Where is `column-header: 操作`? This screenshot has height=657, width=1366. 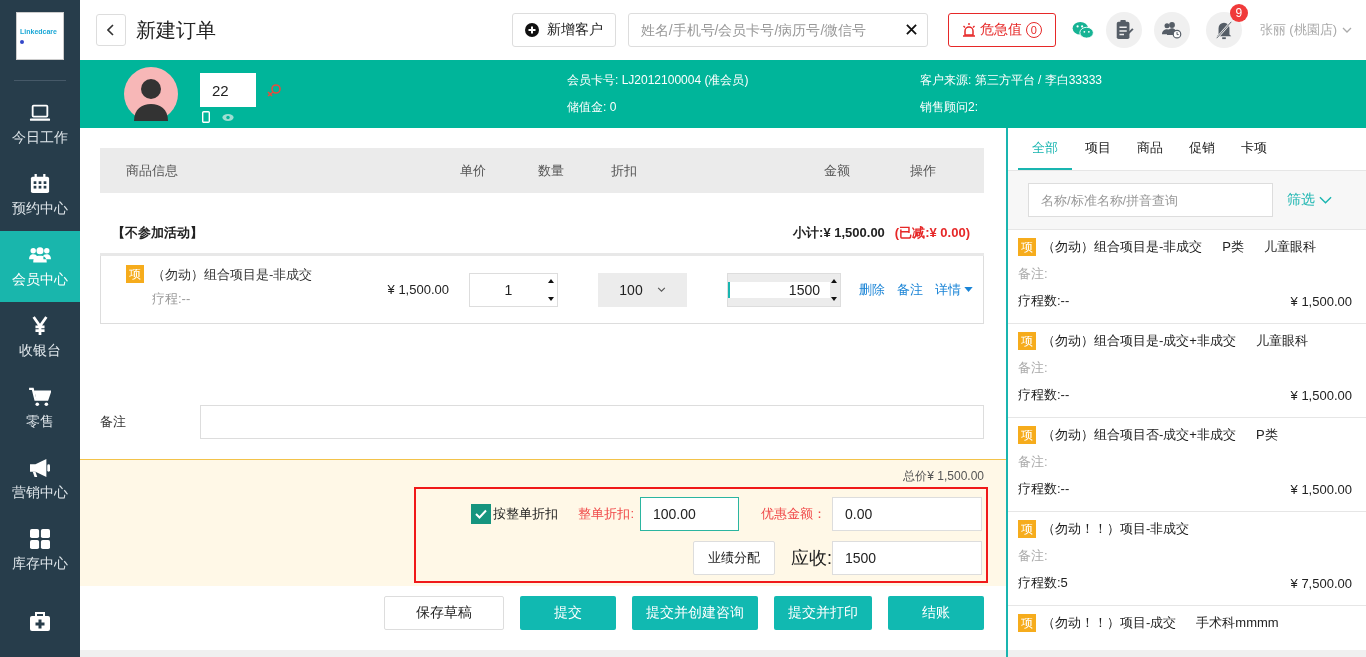
column-header: 操作 is located at coordinates (922, 170).